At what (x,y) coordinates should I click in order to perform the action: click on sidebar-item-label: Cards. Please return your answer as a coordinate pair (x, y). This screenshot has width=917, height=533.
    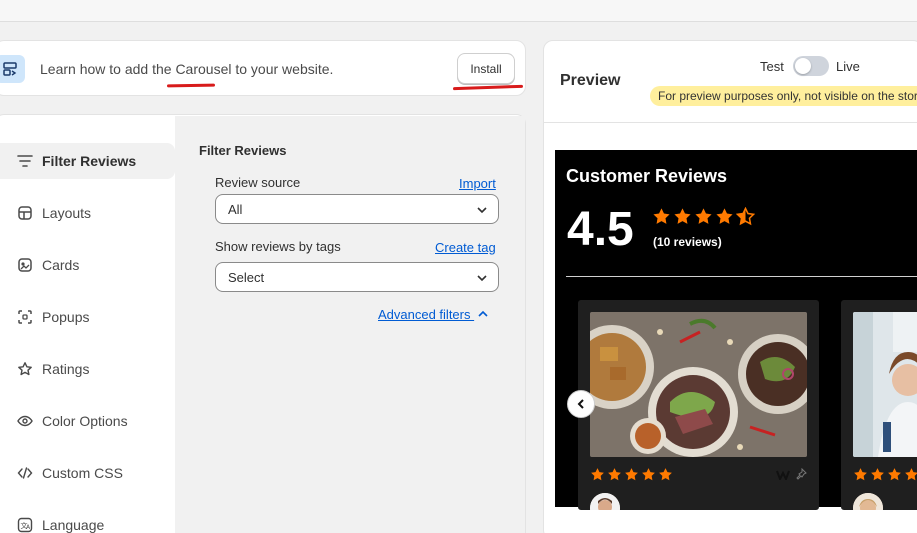
    Looking at the image, I should click on (61, 265).